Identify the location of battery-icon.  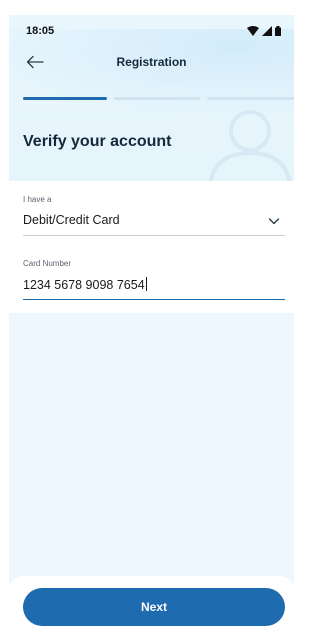
(278, 31).